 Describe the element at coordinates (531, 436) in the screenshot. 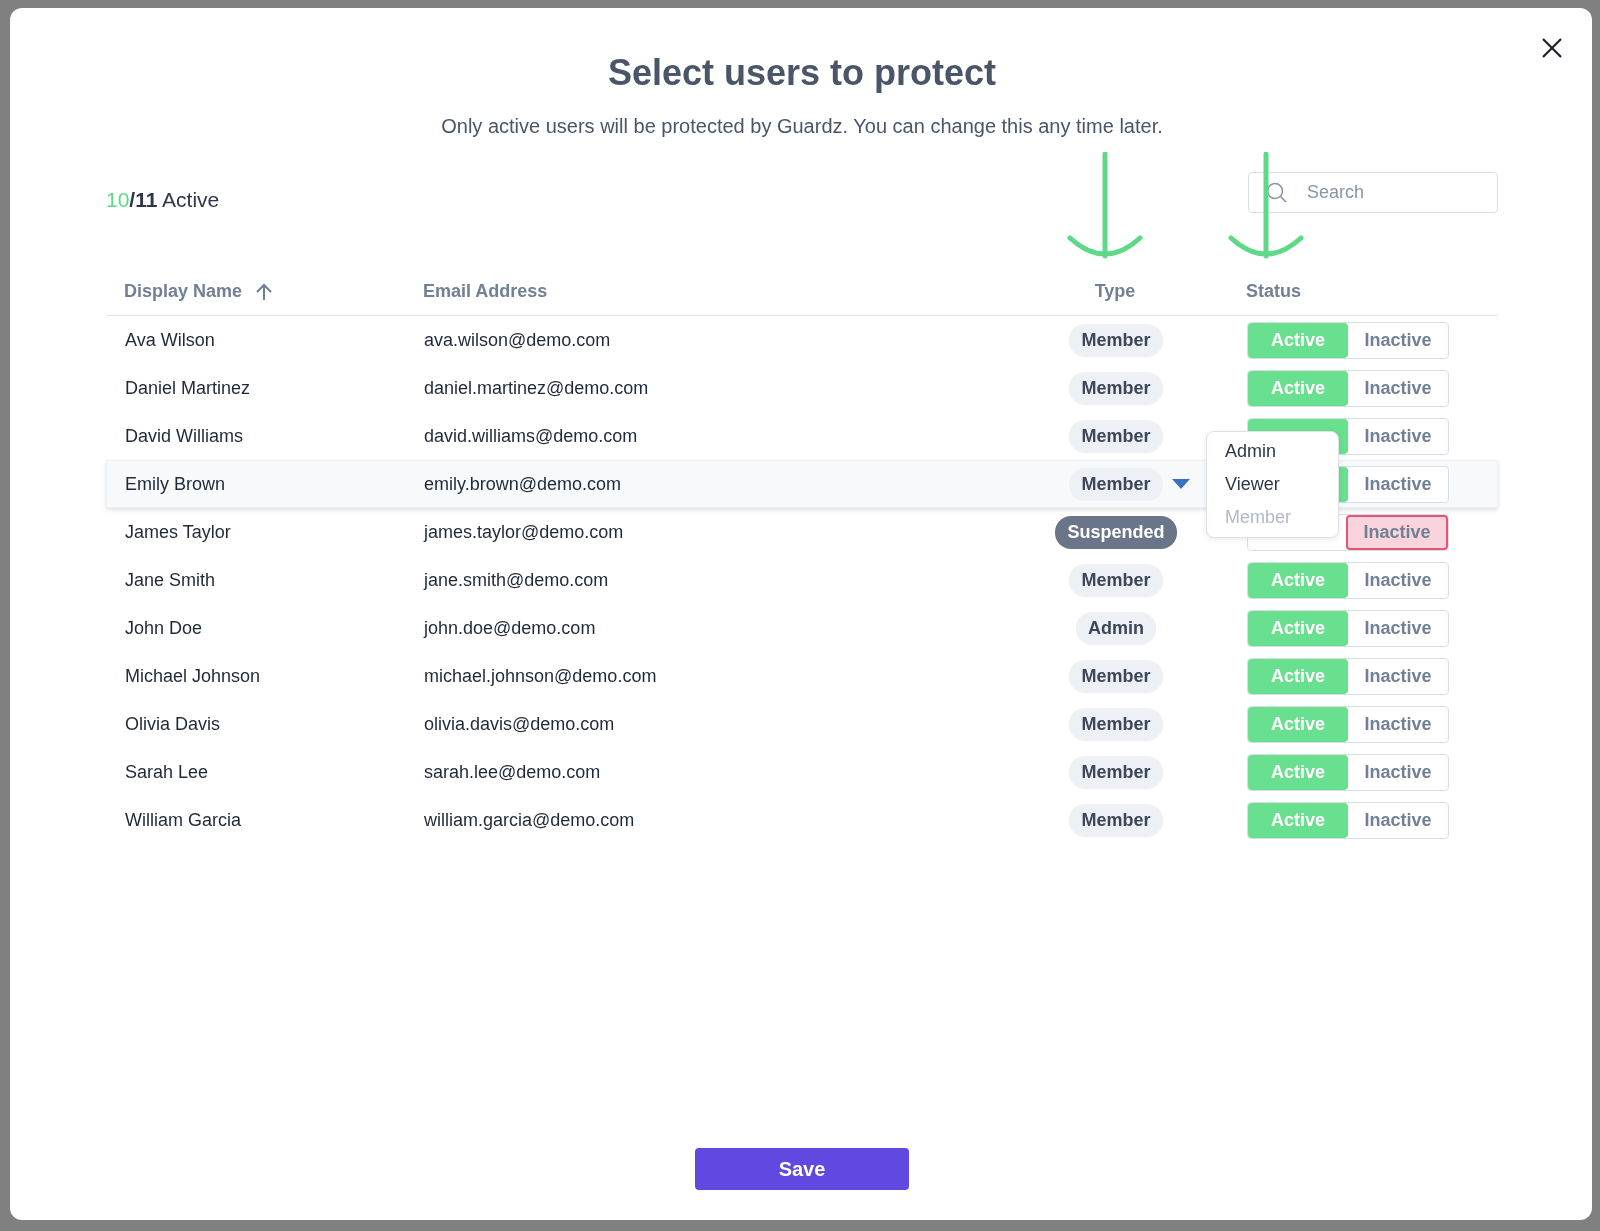

I see `email-cell-text: david.williams@demo.com` at that location.